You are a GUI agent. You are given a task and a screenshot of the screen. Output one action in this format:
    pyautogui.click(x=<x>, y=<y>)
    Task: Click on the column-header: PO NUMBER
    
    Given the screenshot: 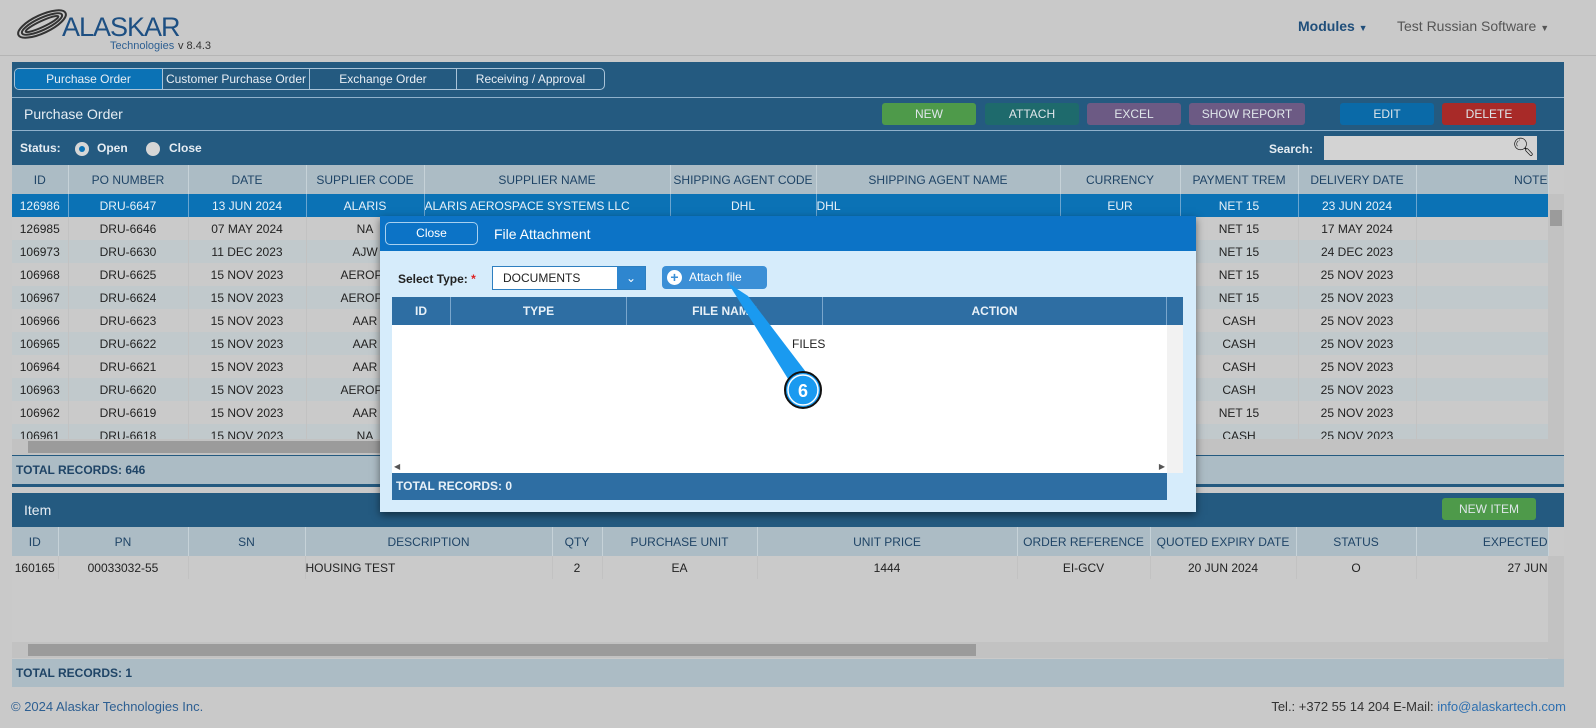 What is the action you would take?
    pyautogui.click(x=128, y=179)
    